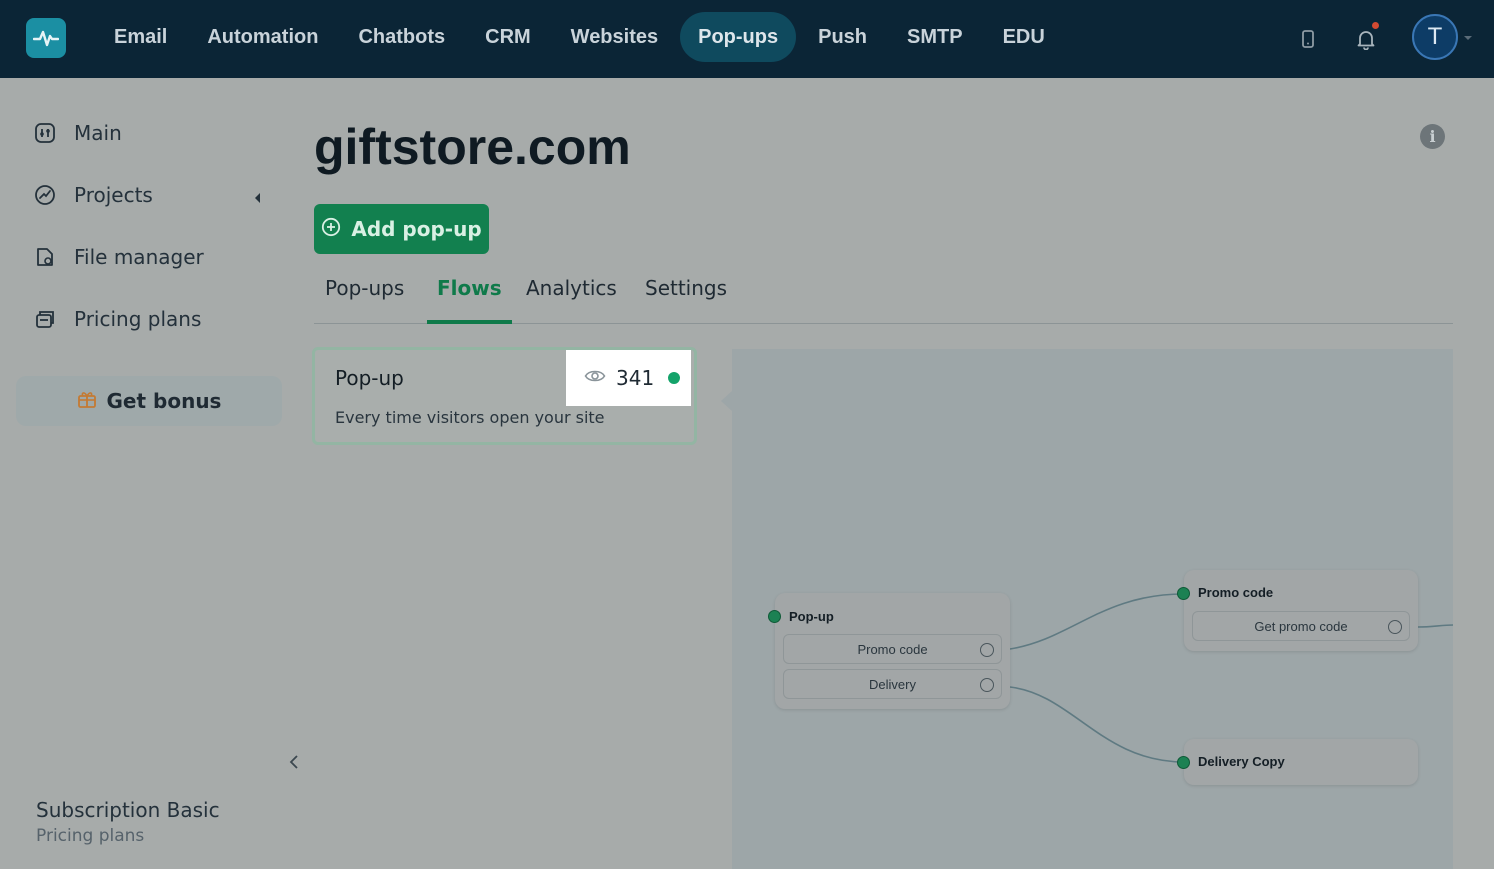 The height and width of the screenshot is (869, 1494). I want to click on flow-node-popup: Pop-up Promo code Delivery, so click(889, 651).